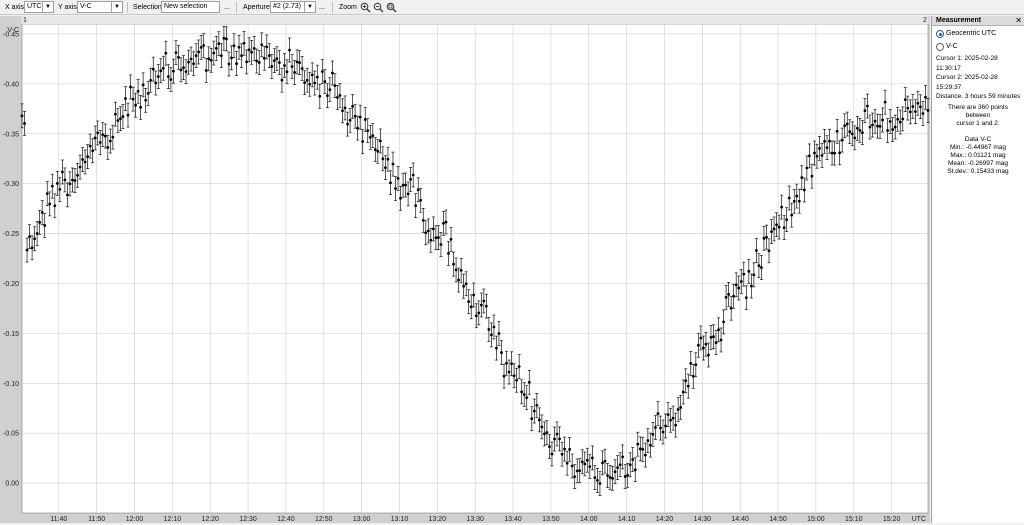  I want to click on radio-geocentric-utc: Geocentric UTC, so click(978, 33).